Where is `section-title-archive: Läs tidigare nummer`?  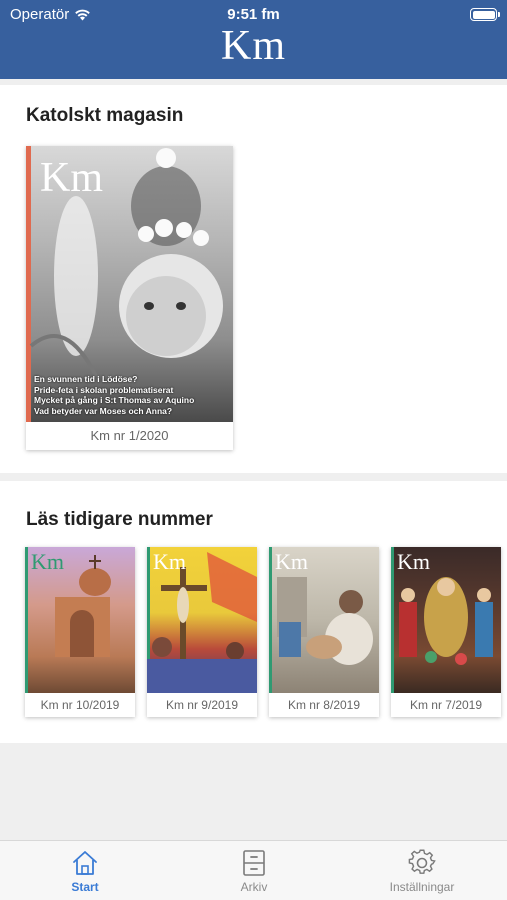
section-title-archive: Läs tidigare nummer is located at coordinates (119, 519).